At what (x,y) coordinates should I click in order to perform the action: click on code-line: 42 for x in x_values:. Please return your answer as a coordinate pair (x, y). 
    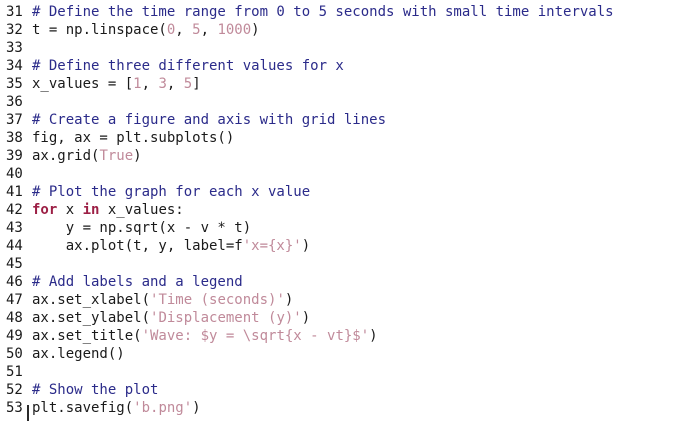
    Looking at the image, I should click on (339, 210).